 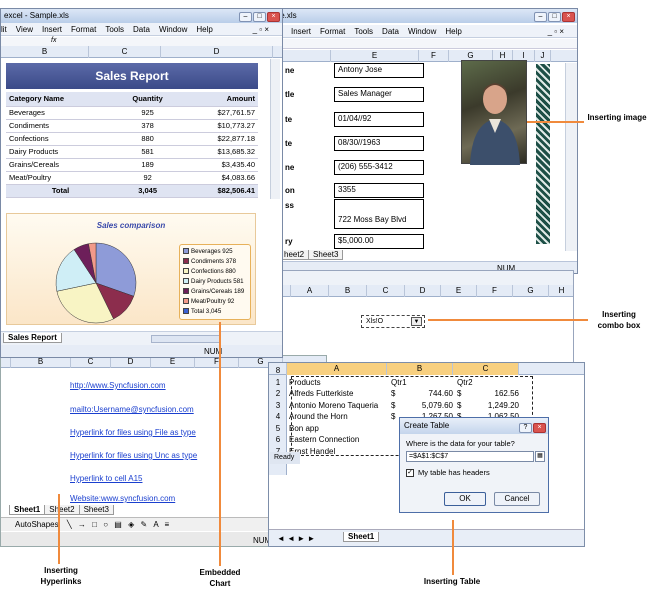 What do you see at coordinates (45, 52) in the screenshot?
I see `col-b: B` at bounding box center [45, 52].